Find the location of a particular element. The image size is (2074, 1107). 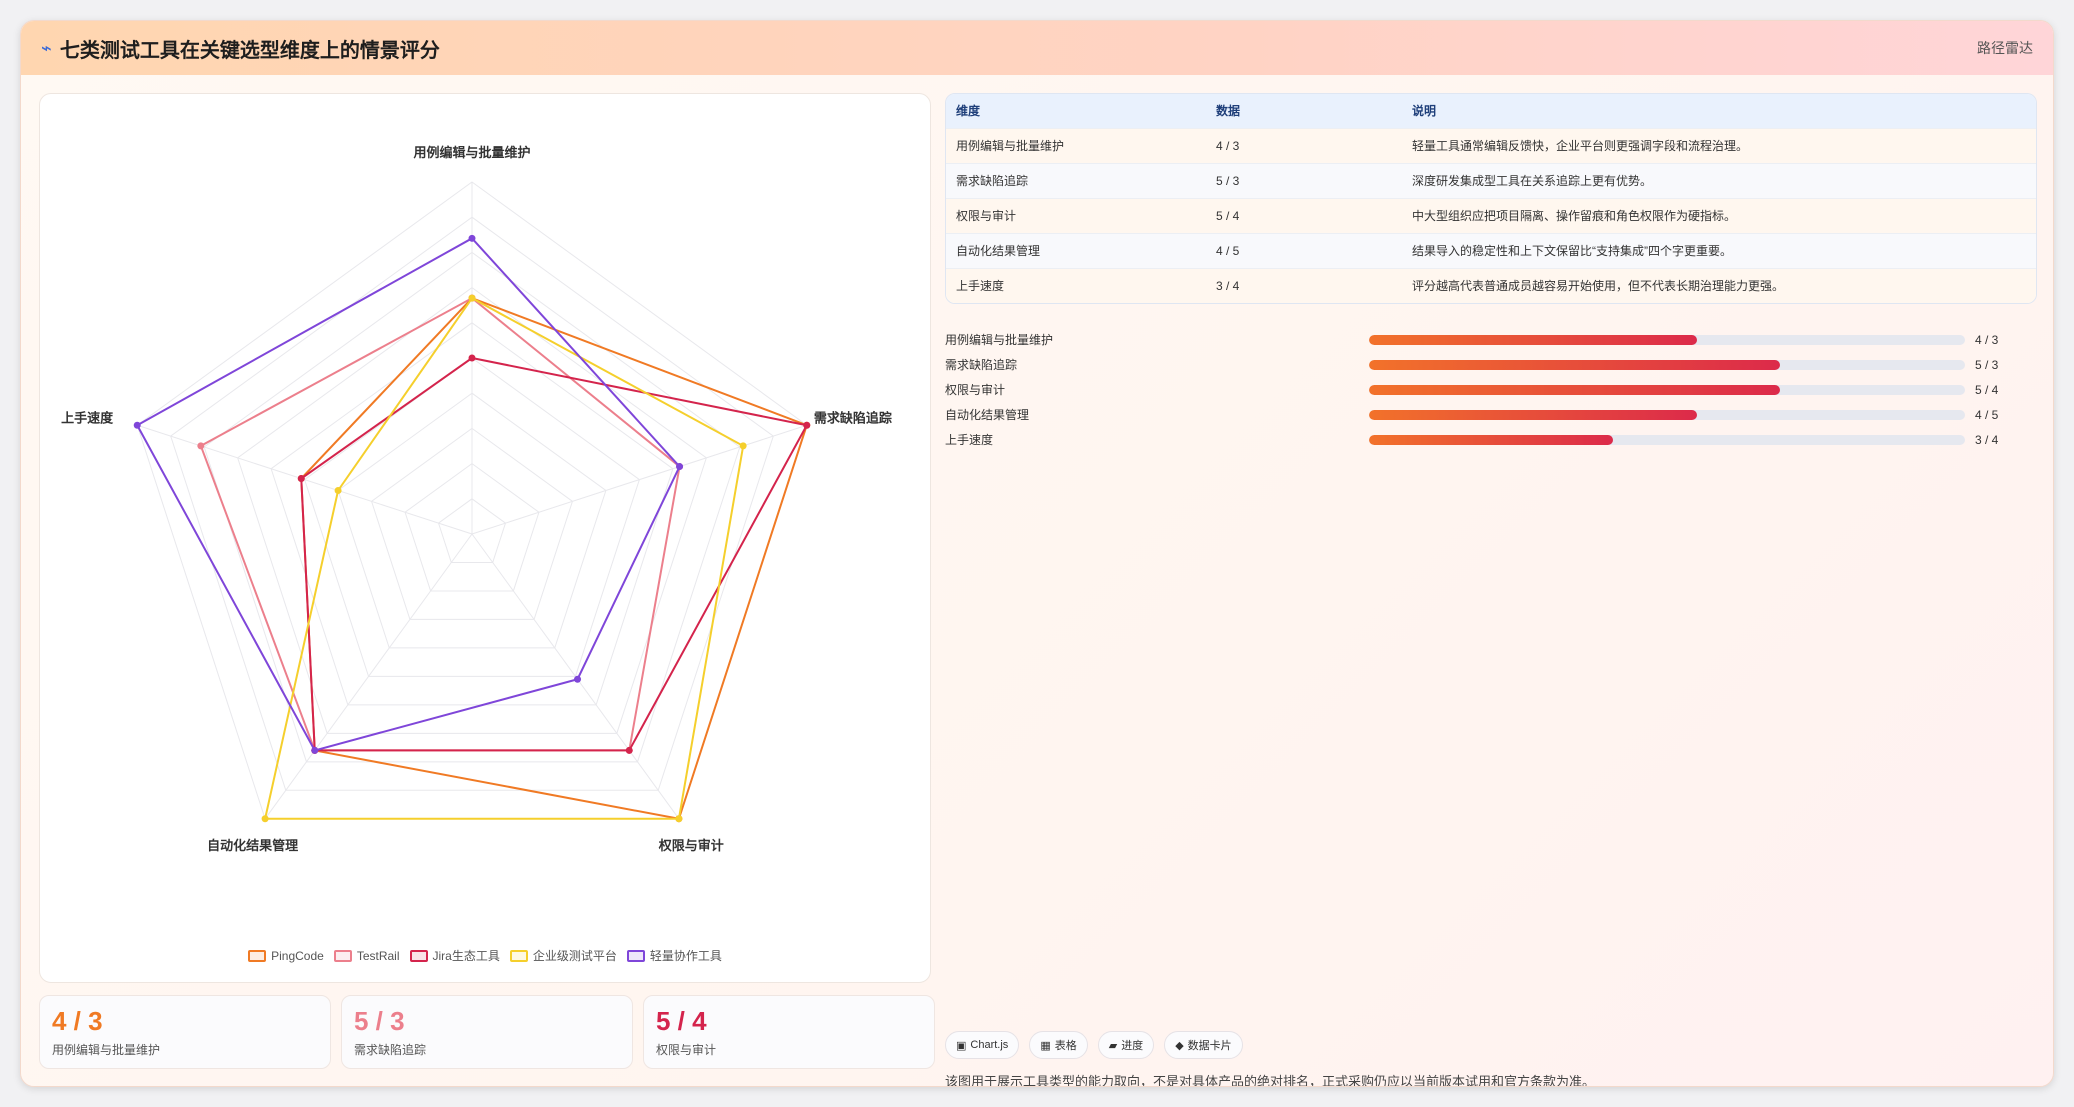

axis-label: 权限与审计 is located at coordinates (691, 845).